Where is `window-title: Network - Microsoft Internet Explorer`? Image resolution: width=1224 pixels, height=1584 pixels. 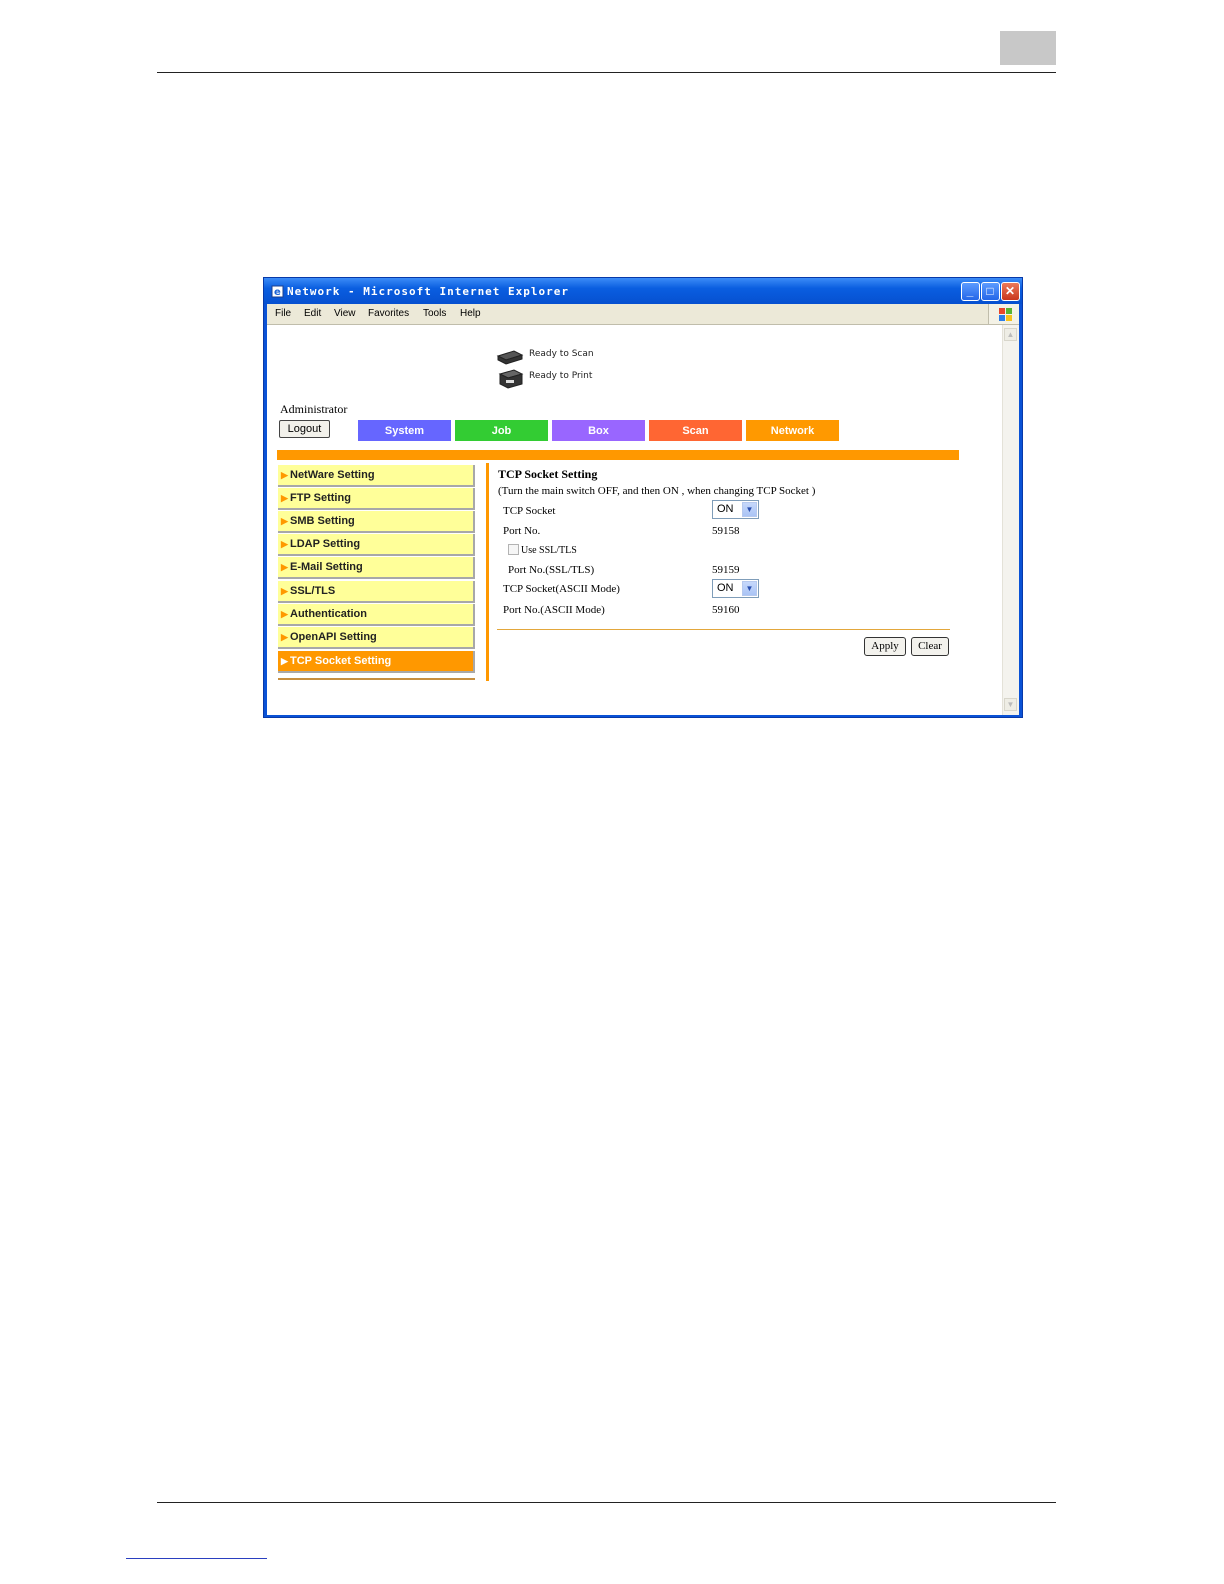 window-title: Network - Microsoft Internet Explorer is located at coordinates (428, 291).